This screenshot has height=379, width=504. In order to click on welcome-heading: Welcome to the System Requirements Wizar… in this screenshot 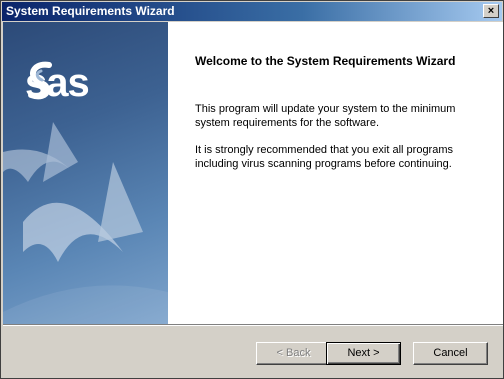, I will do `click(325, 61)`.